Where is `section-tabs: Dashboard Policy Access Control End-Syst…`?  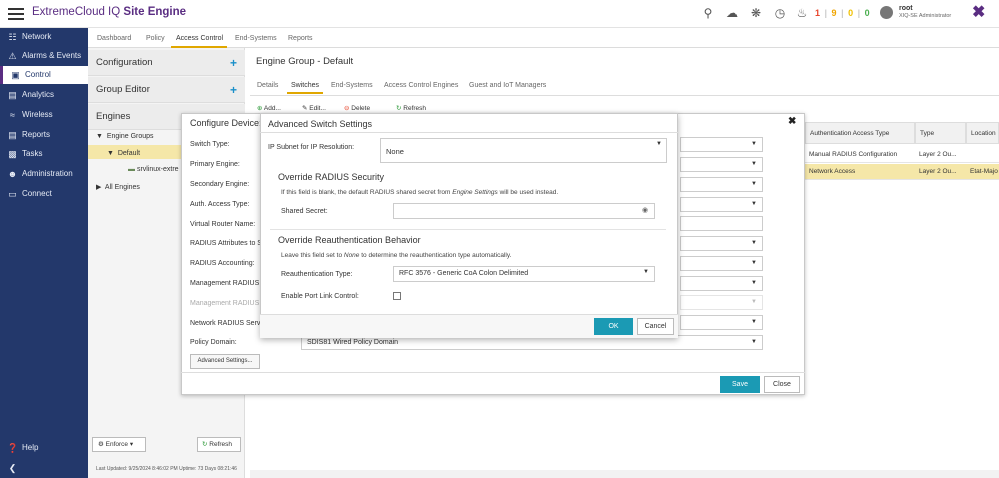
section-tabs: Dashboard Policy Access Control End-Syst… is located at coordinates (543, 38).